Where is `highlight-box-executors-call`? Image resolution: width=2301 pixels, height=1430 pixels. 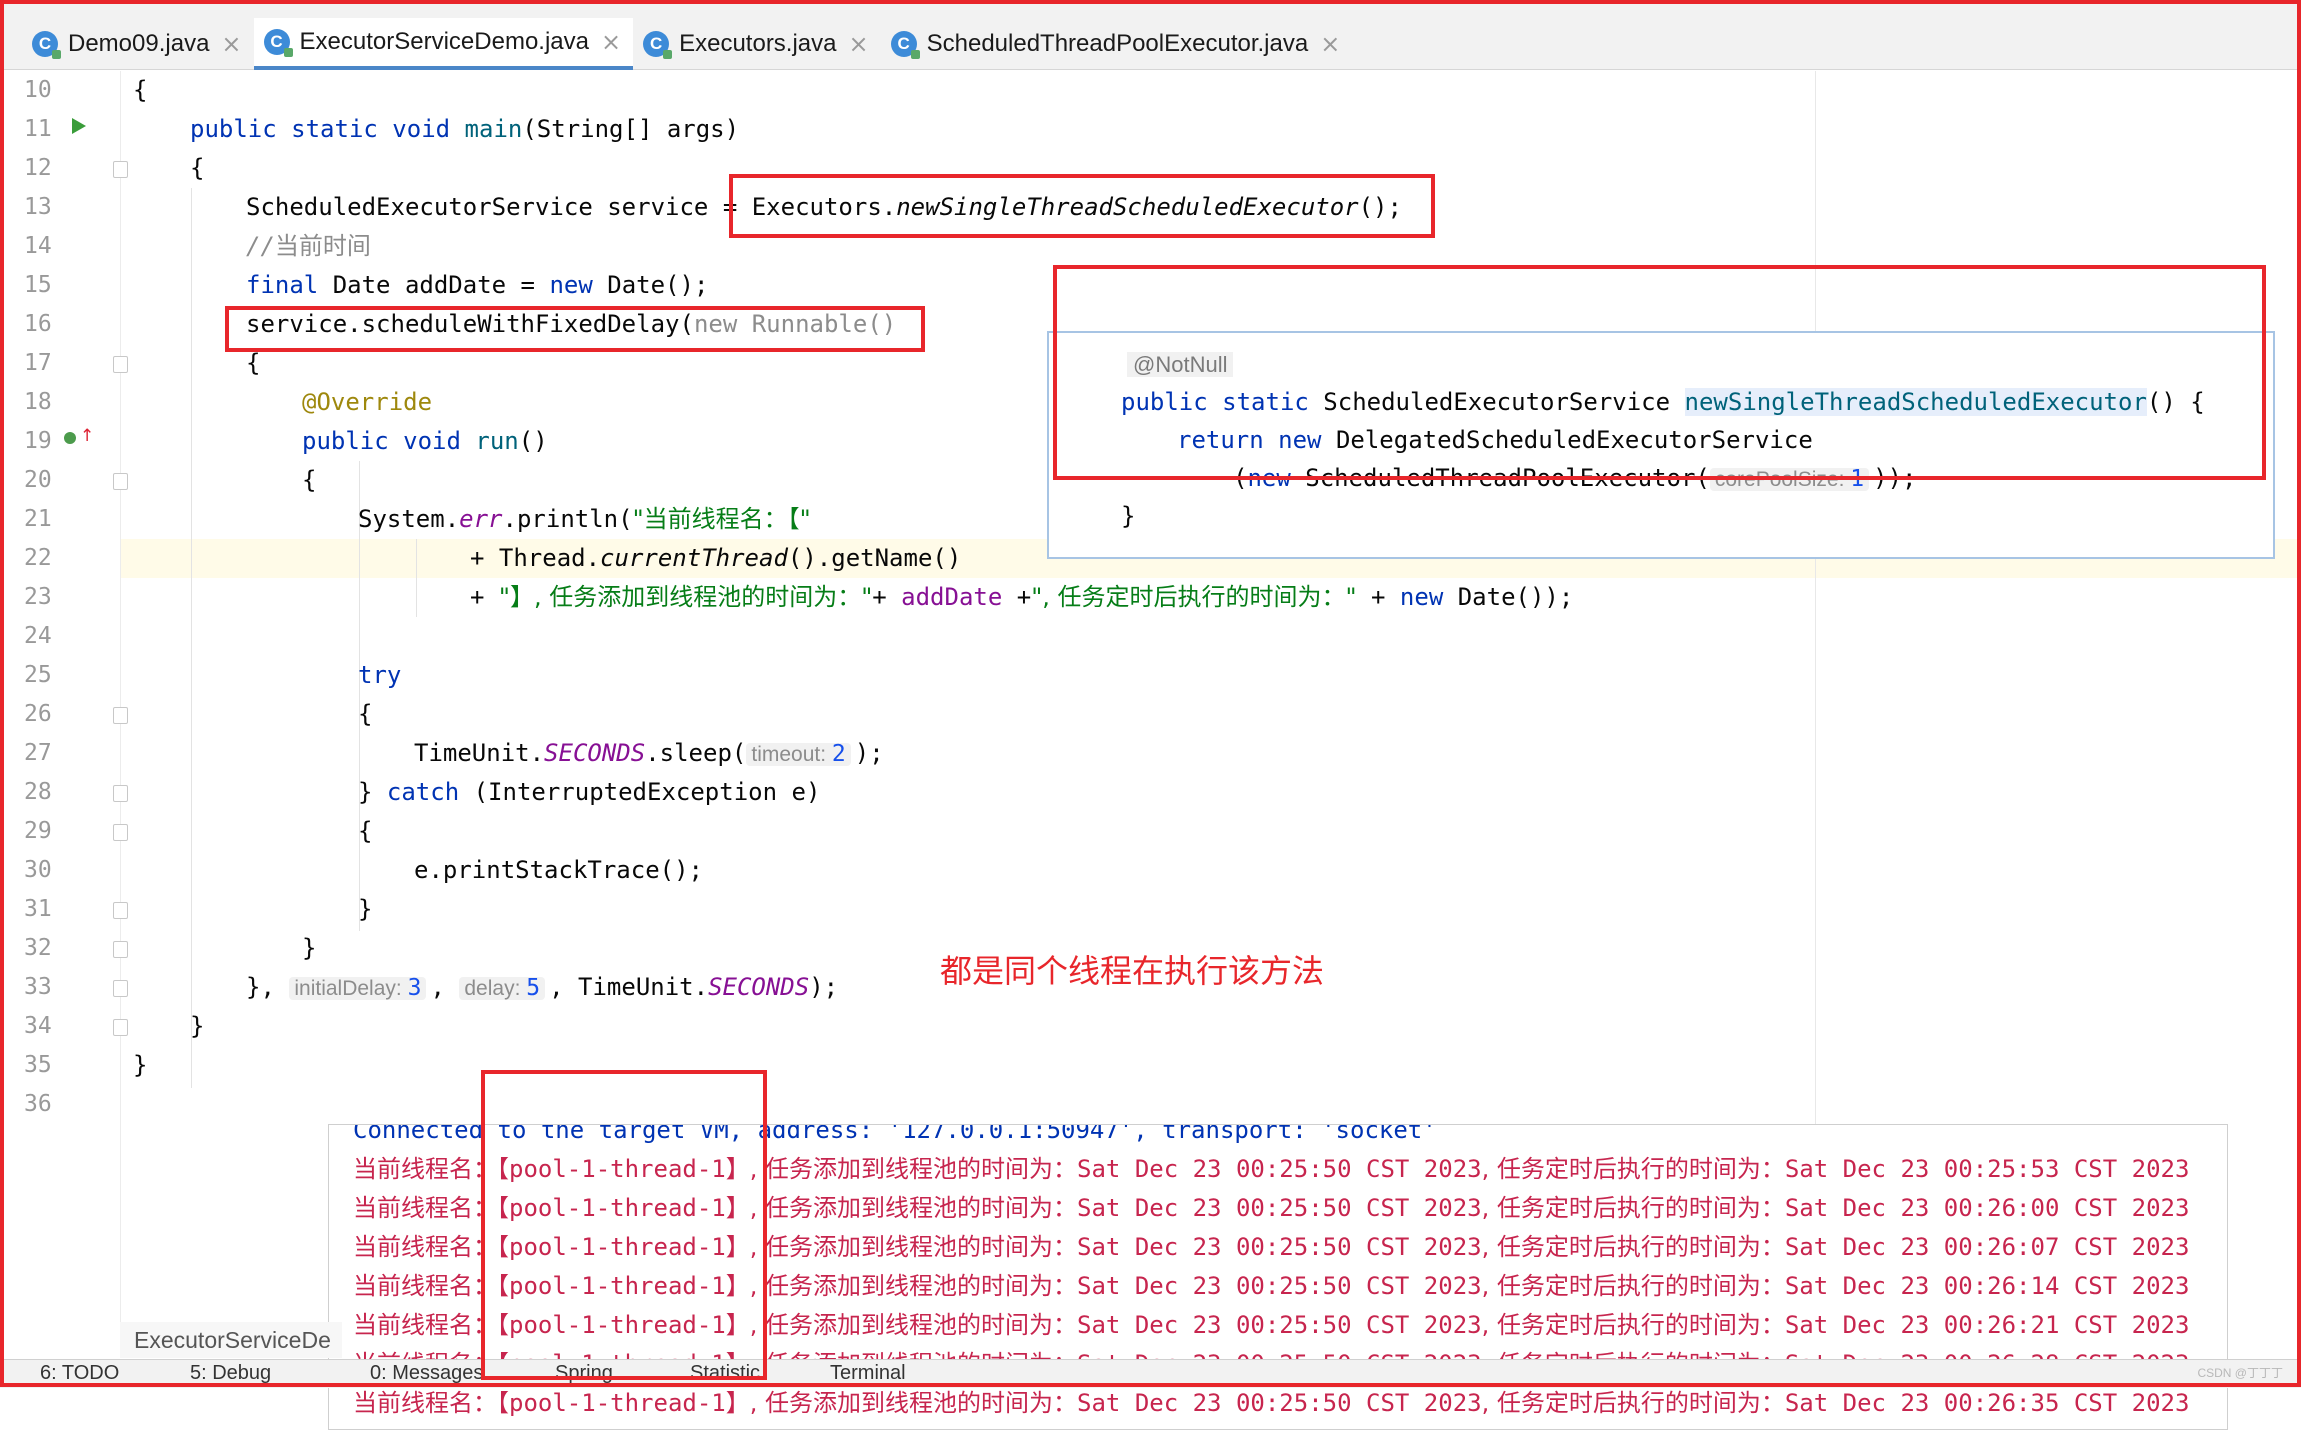 highlight-box-executors-call is located at coordinates (1082, 206).